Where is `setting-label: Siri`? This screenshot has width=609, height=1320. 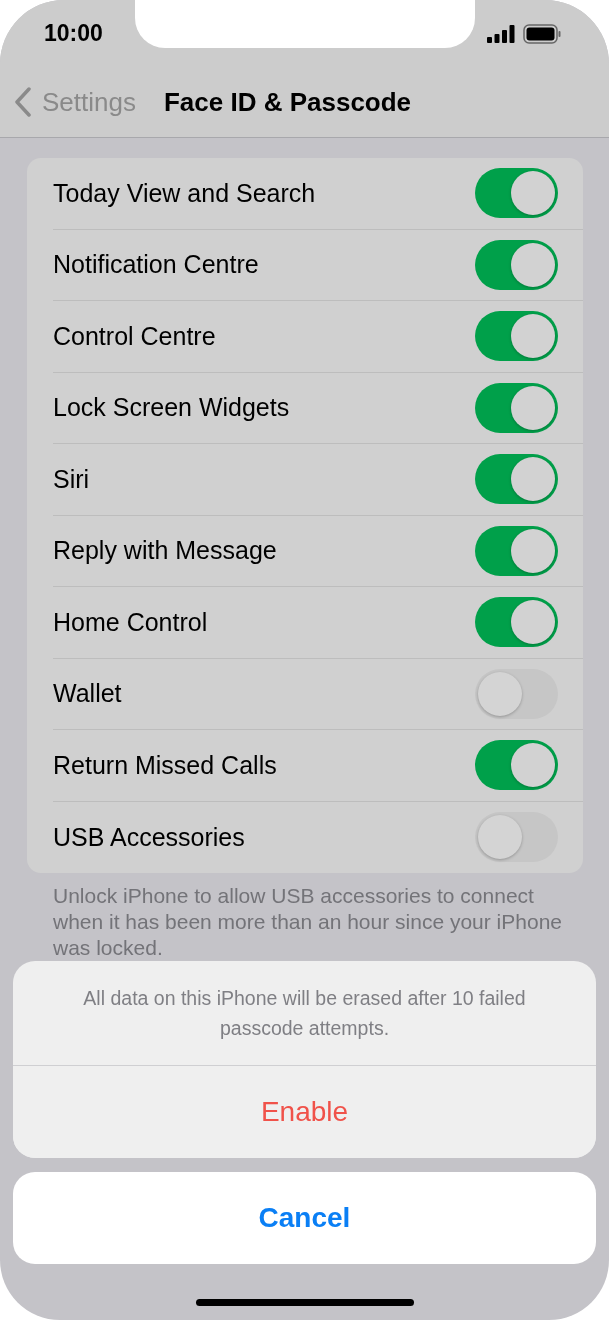 setting-label: Siri is located at coordinates (71, 479).